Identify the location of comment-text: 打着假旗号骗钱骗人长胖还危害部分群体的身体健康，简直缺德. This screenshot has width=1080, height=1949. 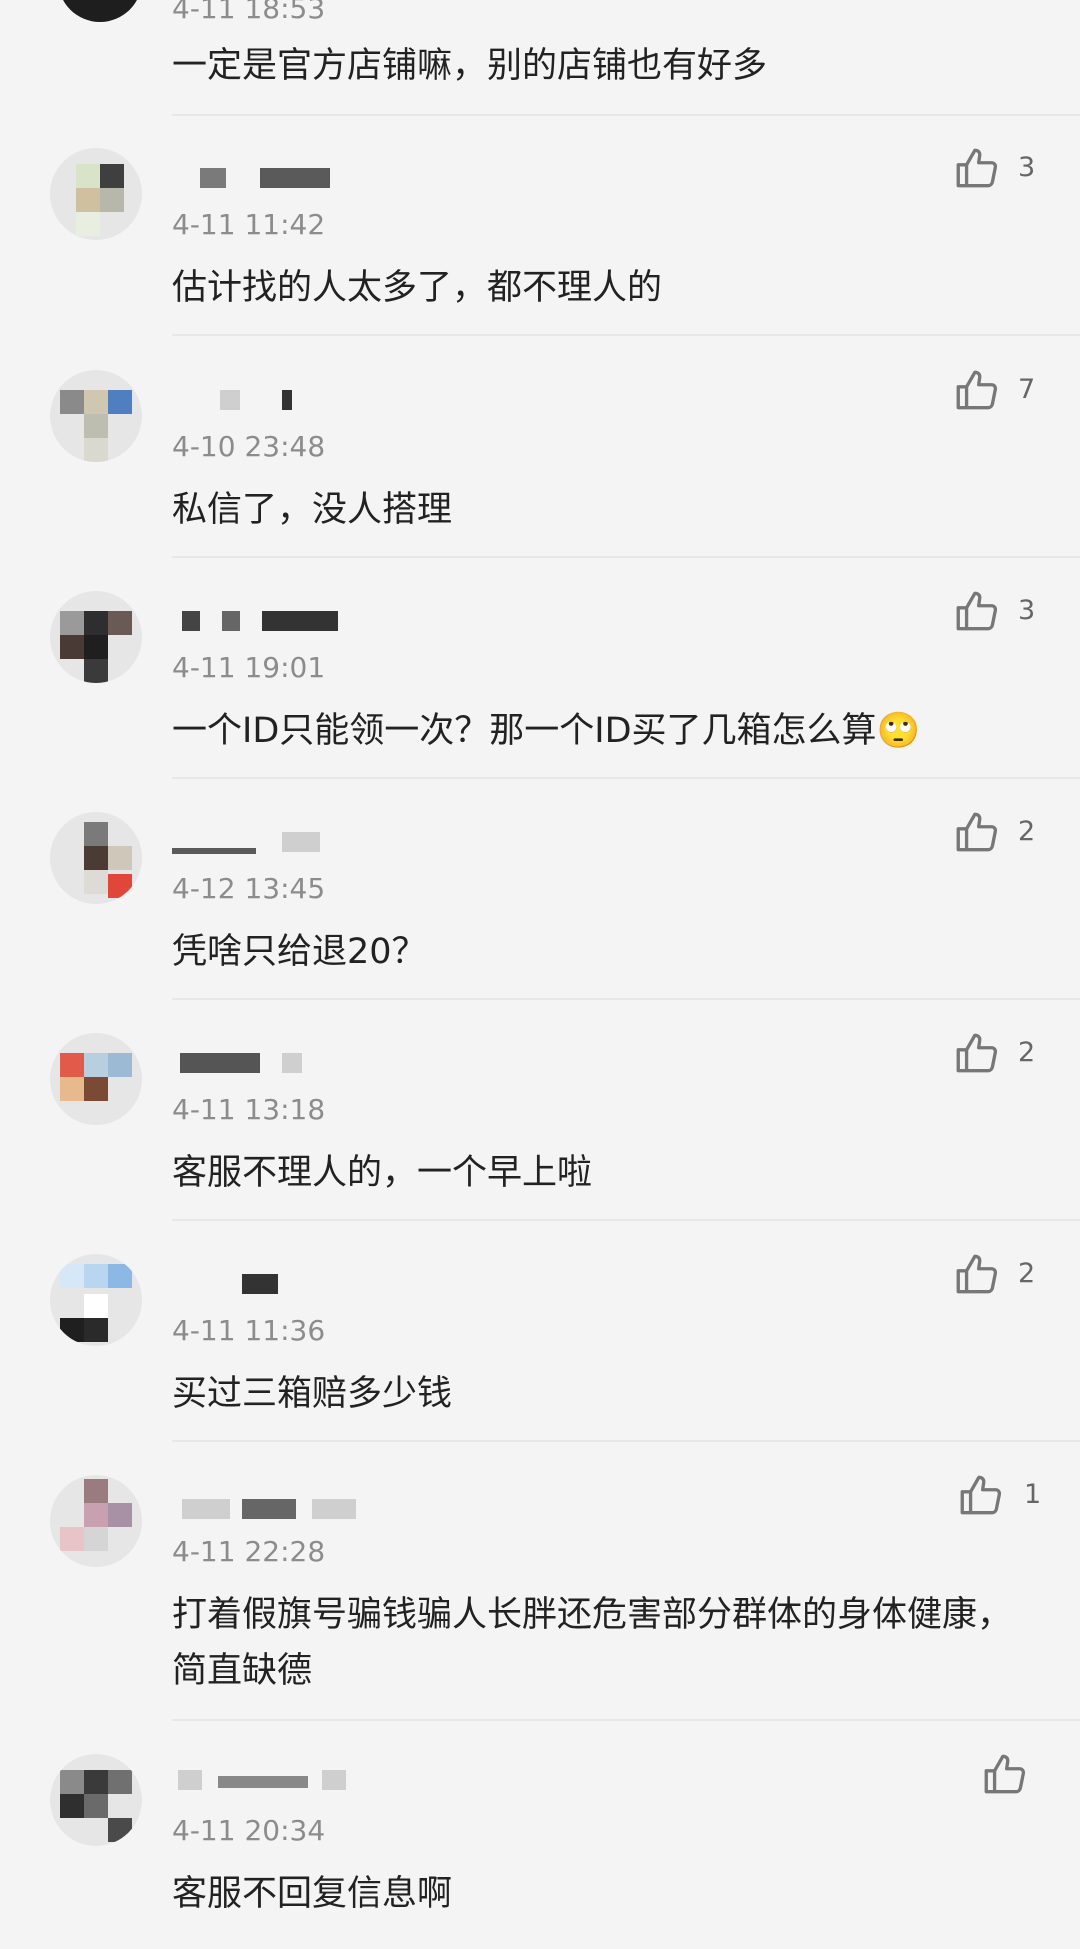
(592, 1643).